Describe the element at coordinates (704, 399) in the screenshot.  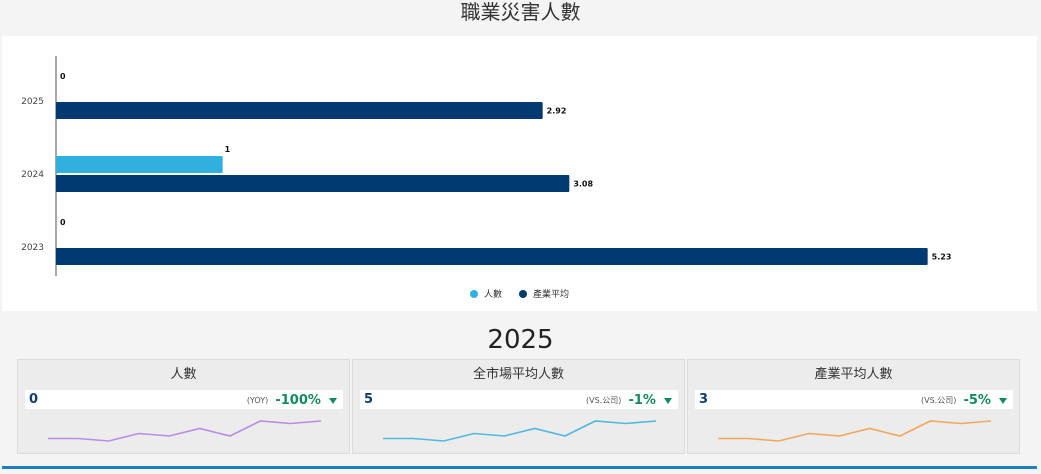
I see `card-value: 3` at that location.